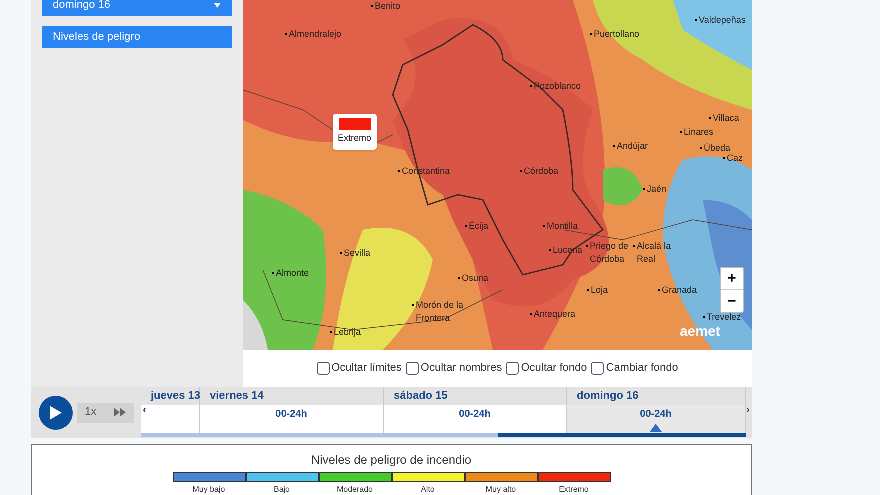  I want to click on legend-label: Muy alto, so click(501, 489).